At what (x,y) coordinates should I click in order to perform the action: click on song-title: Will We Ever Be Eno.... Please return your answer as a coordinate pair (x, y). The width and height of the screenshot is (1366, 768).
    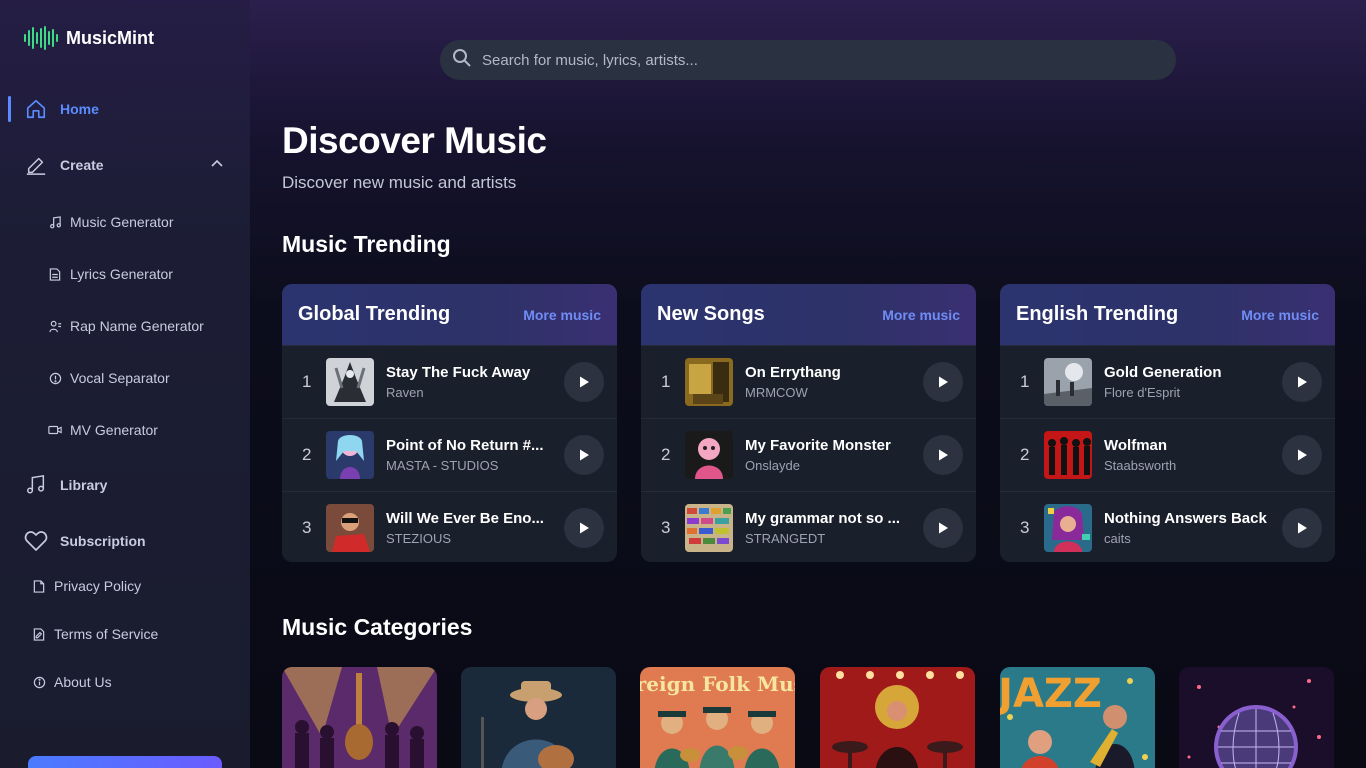
    Looking at the image, I should click on (465, 518).